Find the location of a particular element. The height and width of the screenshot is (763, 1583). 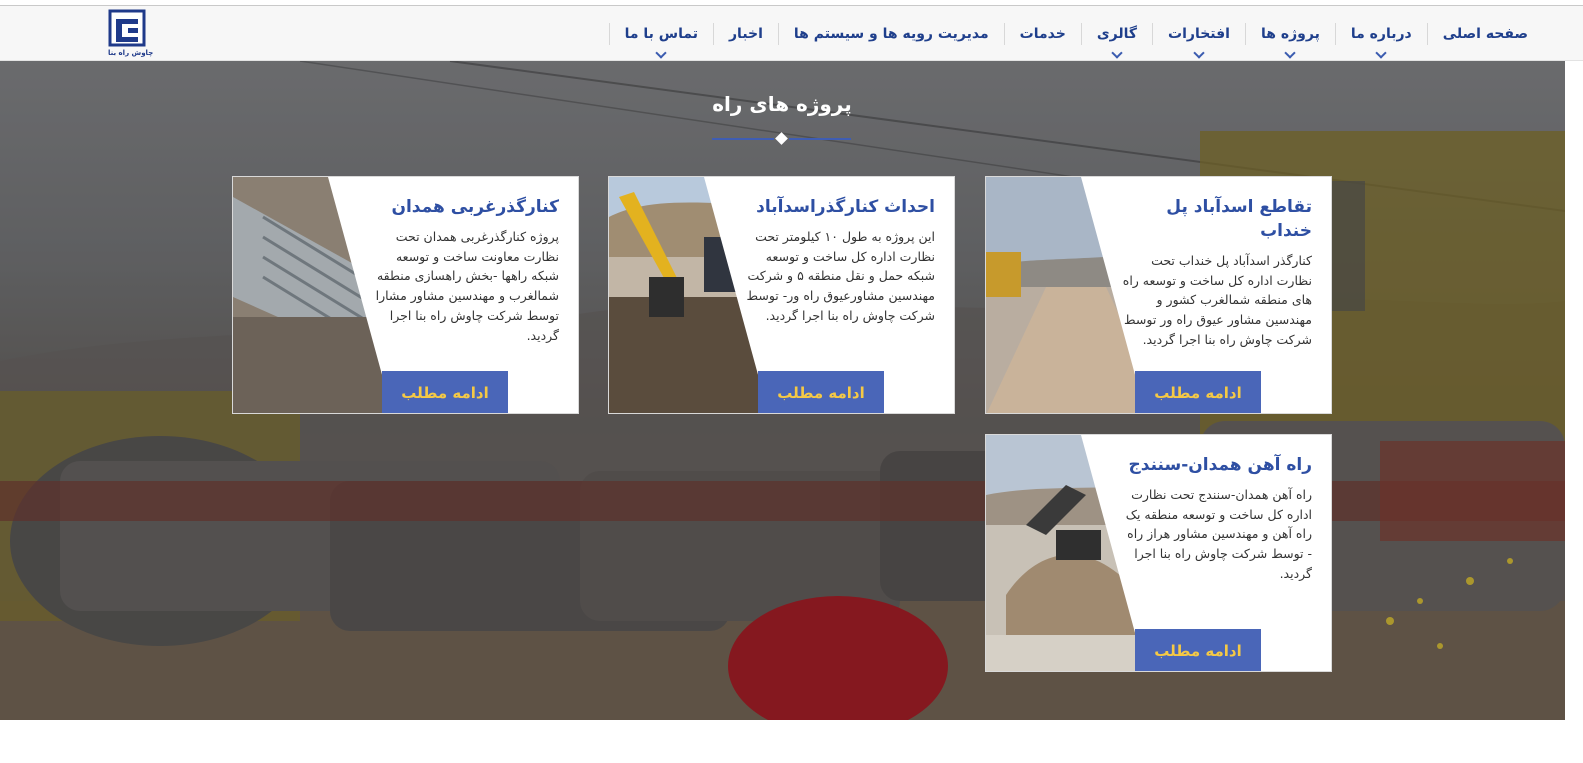

nav-home-label: صفحه اصلی is located at coordinates (1485, 33).